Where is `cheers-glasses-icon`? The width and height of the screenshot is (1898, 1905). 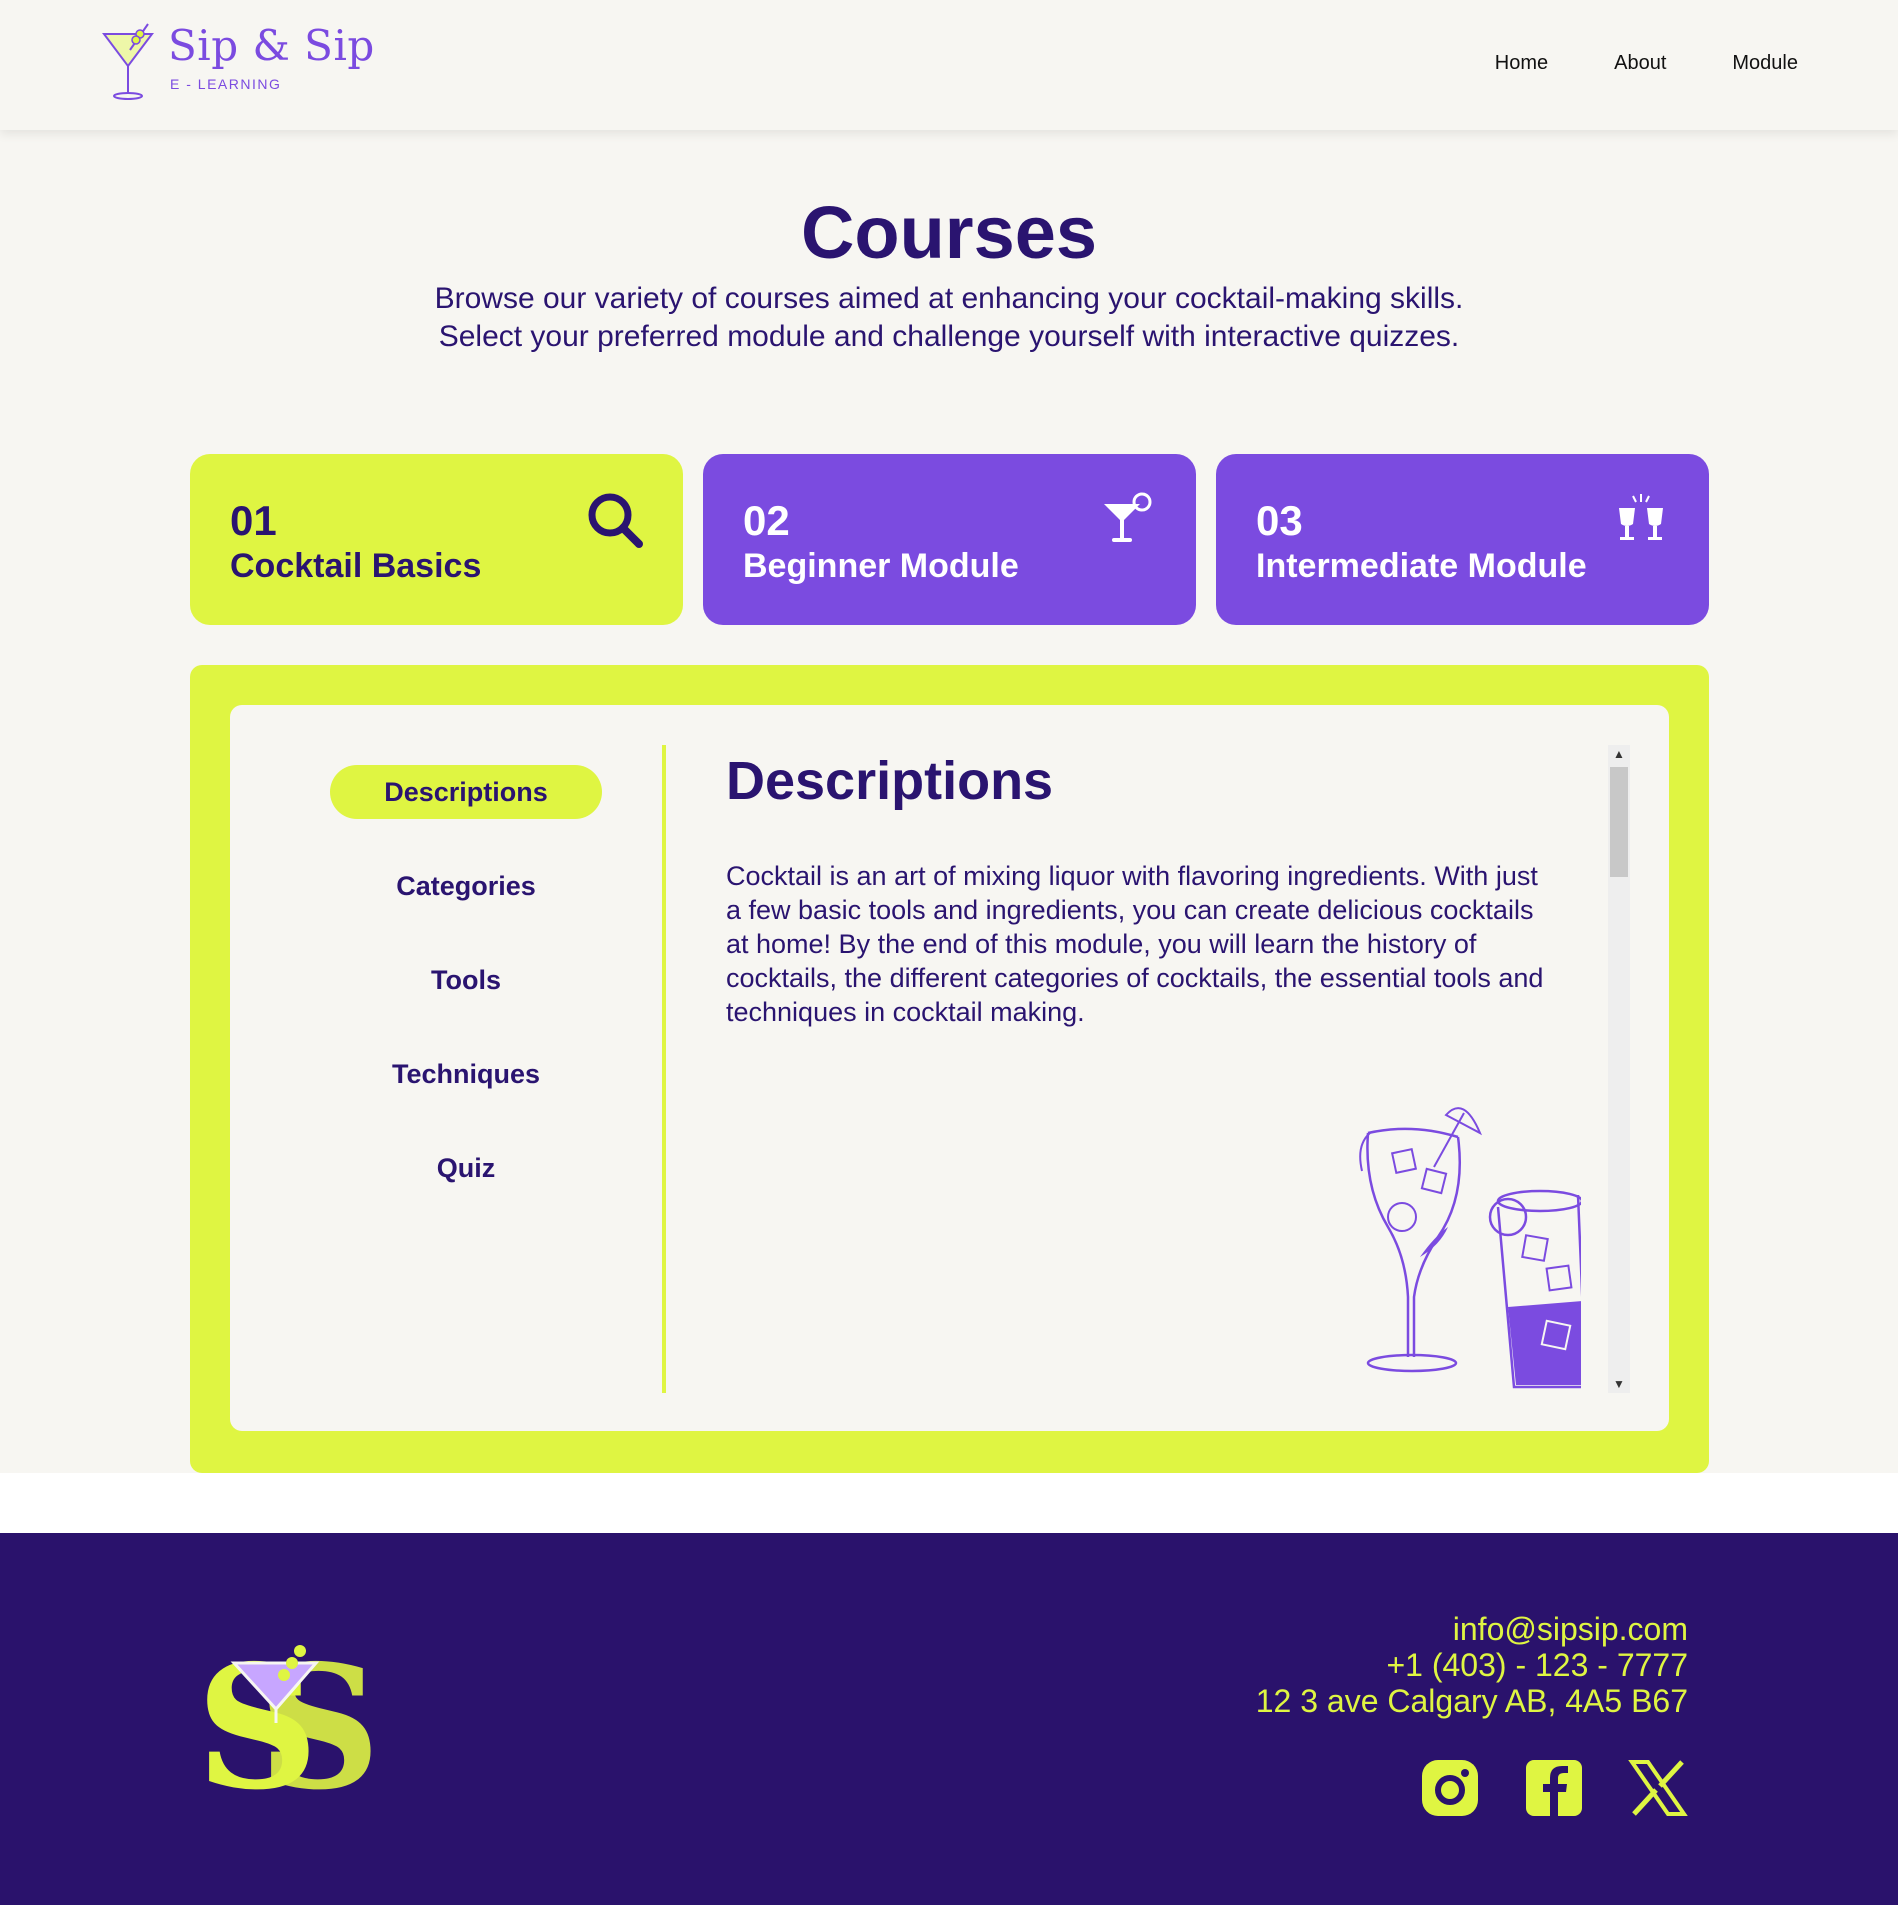
cheers-glasses-icon is located at coordinates (1641, 517).